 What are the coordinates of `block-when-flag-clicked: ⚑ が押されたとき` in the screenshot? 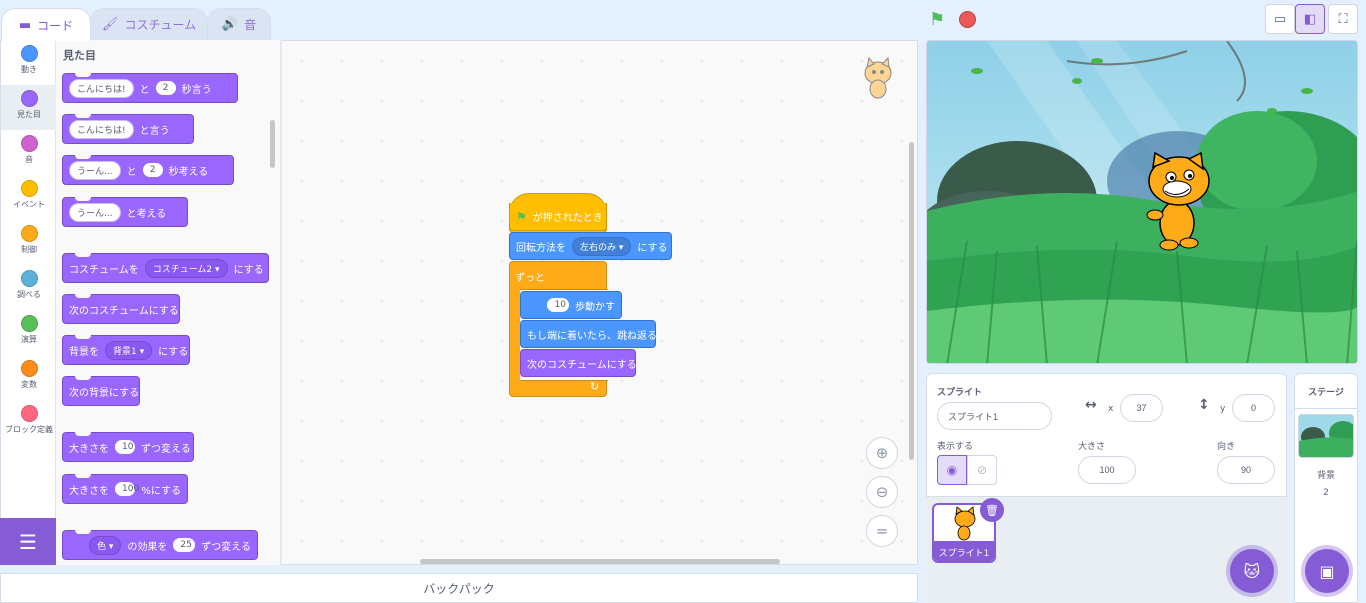 It's located at (558, 217).